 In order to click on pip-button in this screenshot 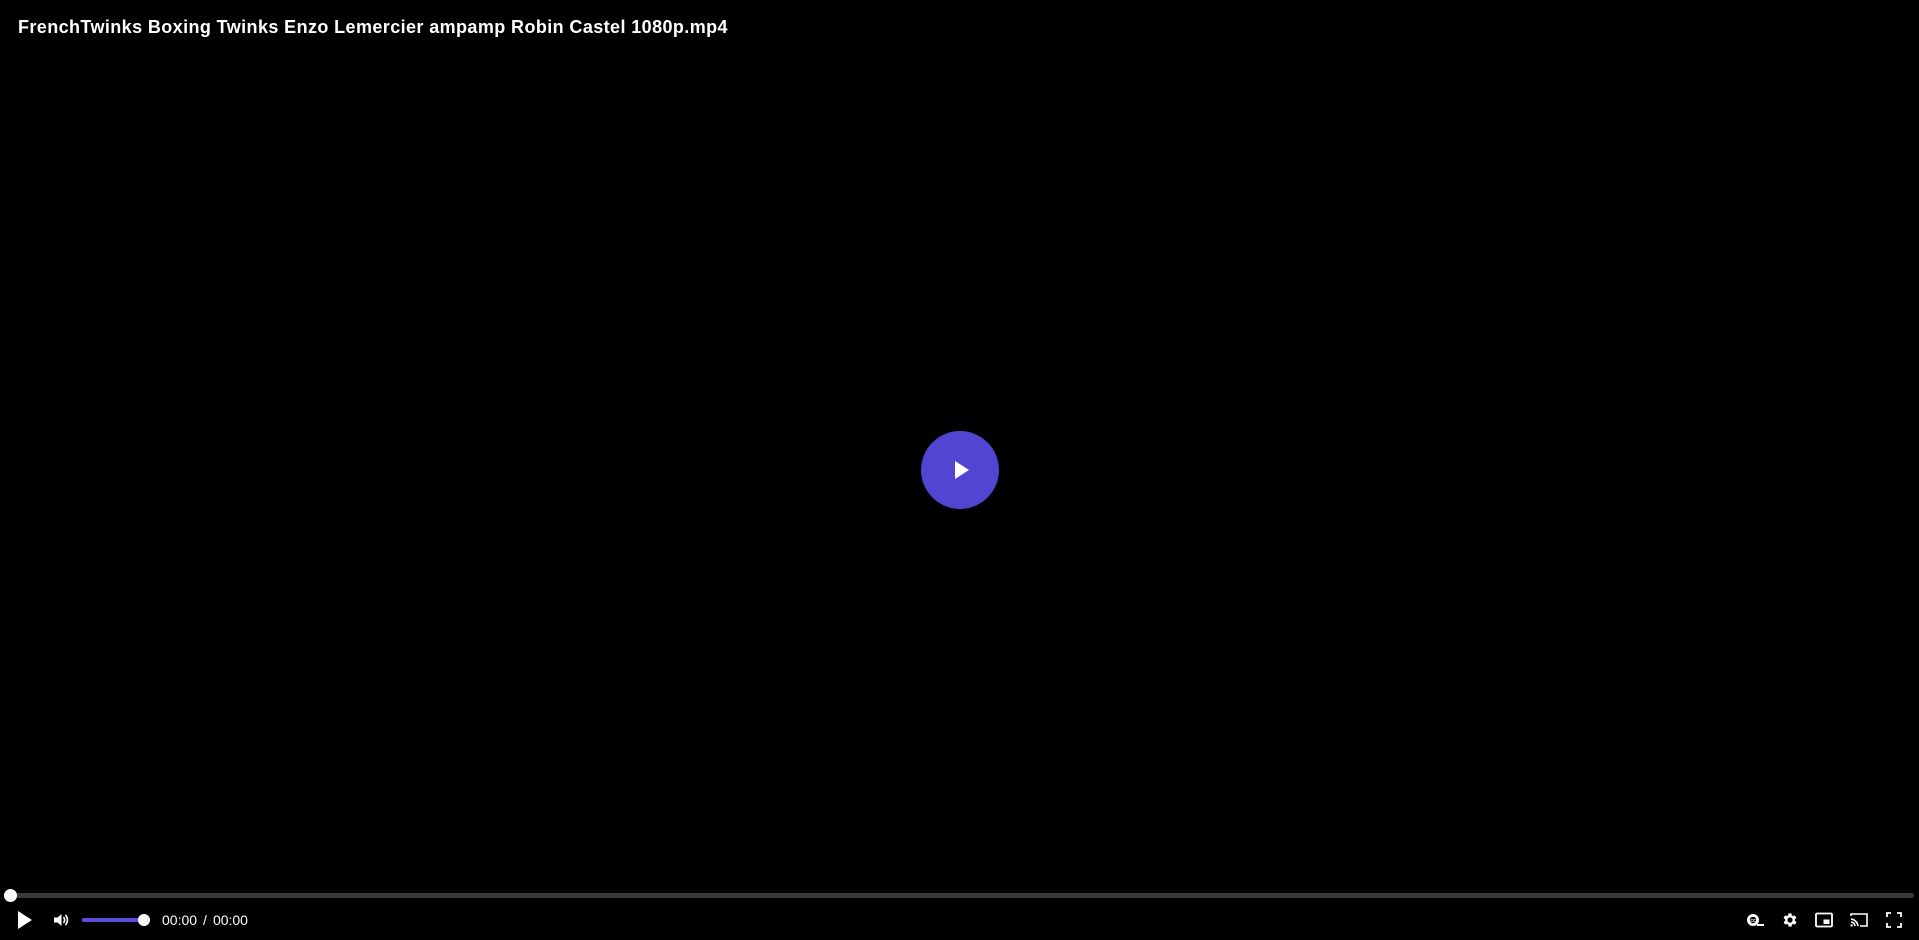, I will do `click(1824, 920)`.